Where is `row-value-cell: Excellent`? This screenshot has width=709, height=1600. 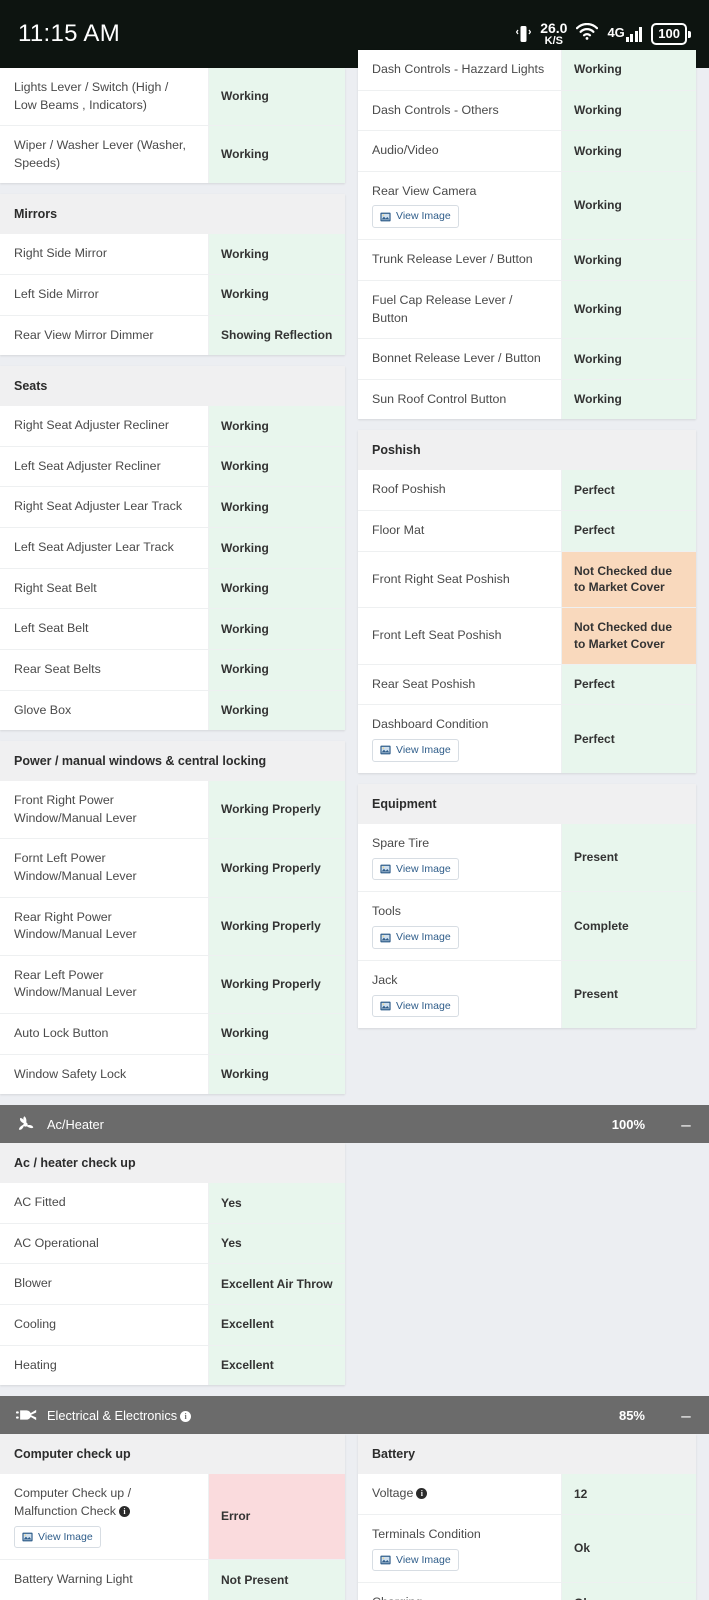 row-value-cell: Excellent is located at coordinates (277, 1365).